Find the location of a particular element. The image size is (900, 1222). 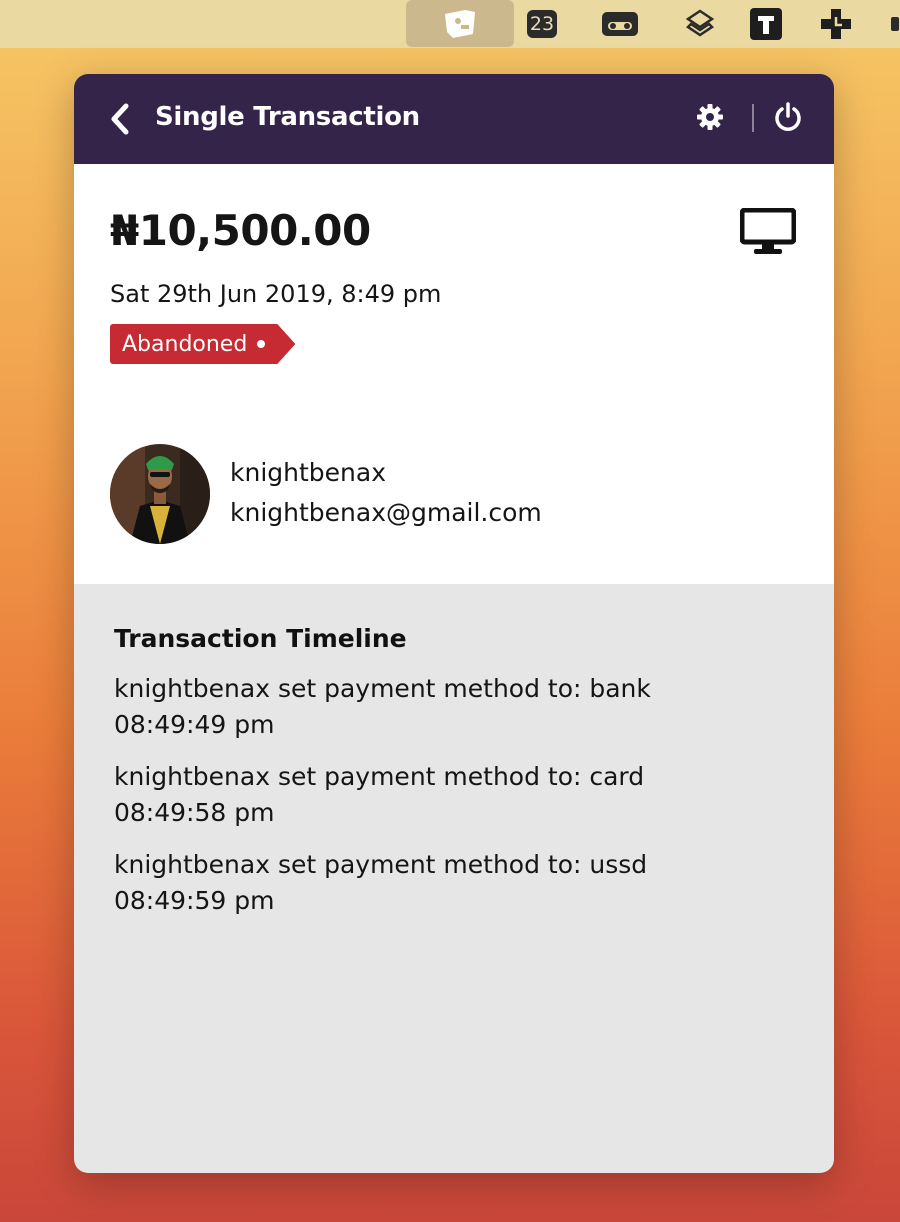

menubar-item-t-app is located at coordinates (766, 24).